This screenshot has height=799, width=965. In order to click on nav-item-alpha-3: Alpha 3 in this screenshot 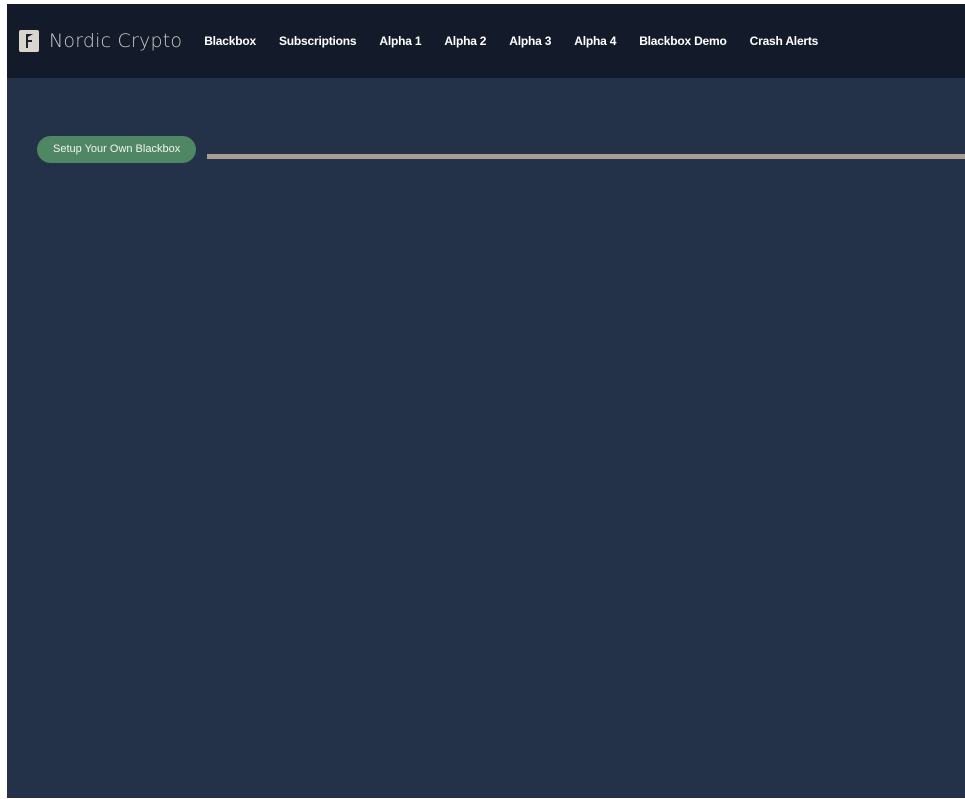, I will do `click(530, 41)`.